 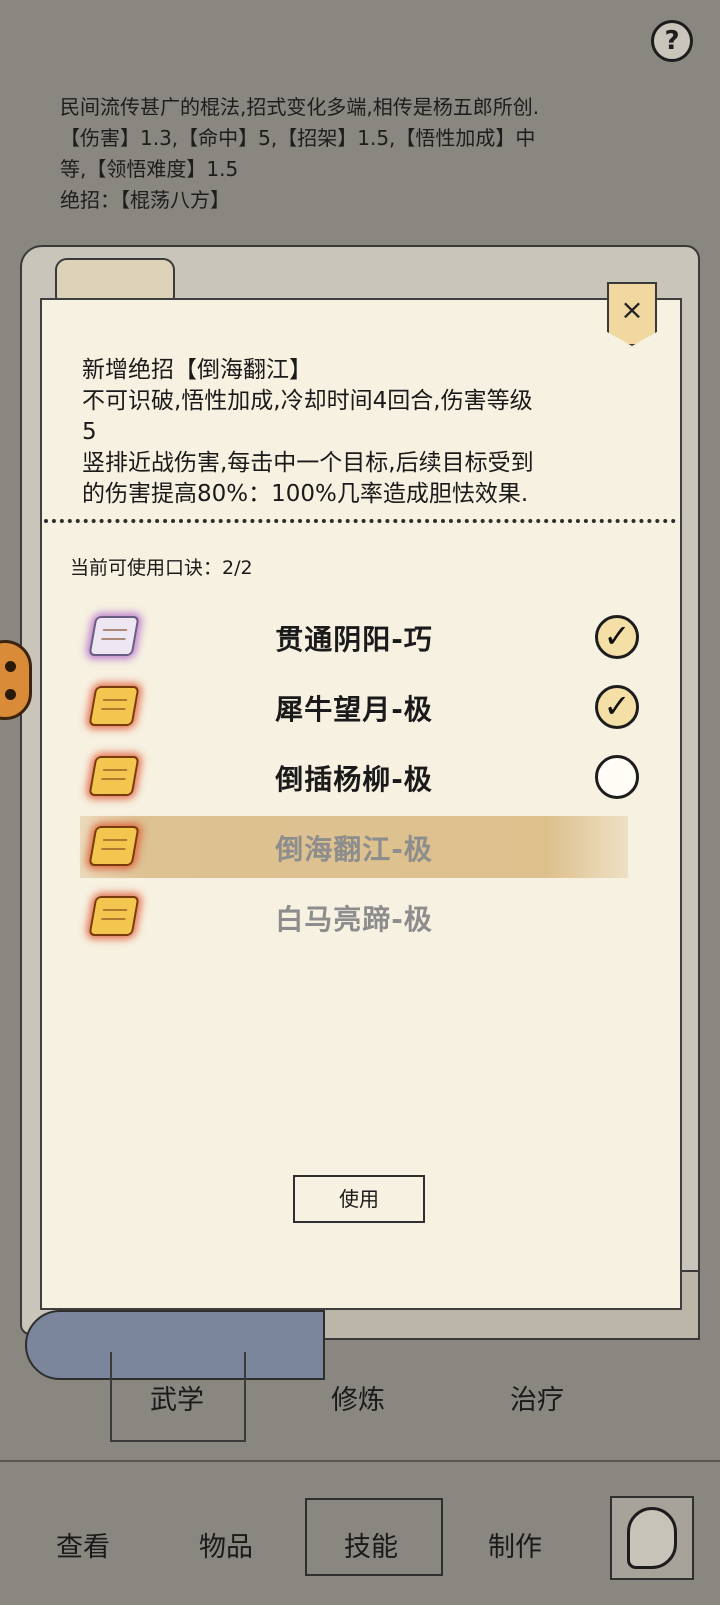 What do you see at coordinates (359, 1199) in the screenshot?
I see `use-button: 使用` at bounding box center [359, 1199].